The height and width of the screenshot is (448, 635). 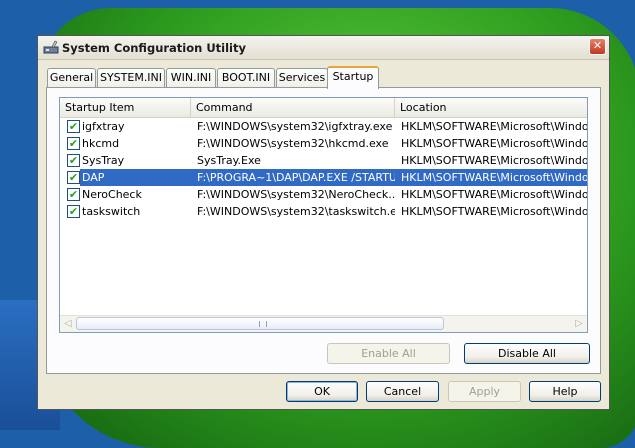 I want to click on cell-startup-item: igfxtray, so click(x=103, y=126).